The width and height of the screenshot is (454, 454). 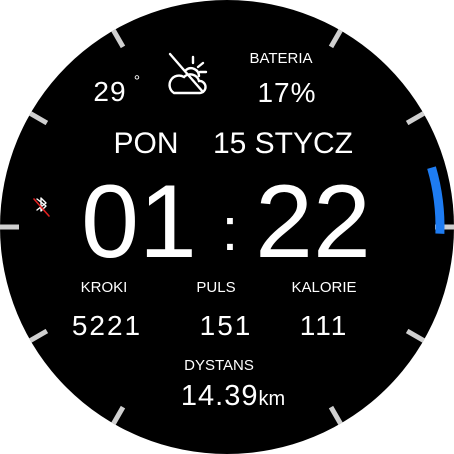 What do you see at coordinates (283, 143) in the screenshot?
I see `day-month: 15 STYCZ` at bounding box center [283, 143].